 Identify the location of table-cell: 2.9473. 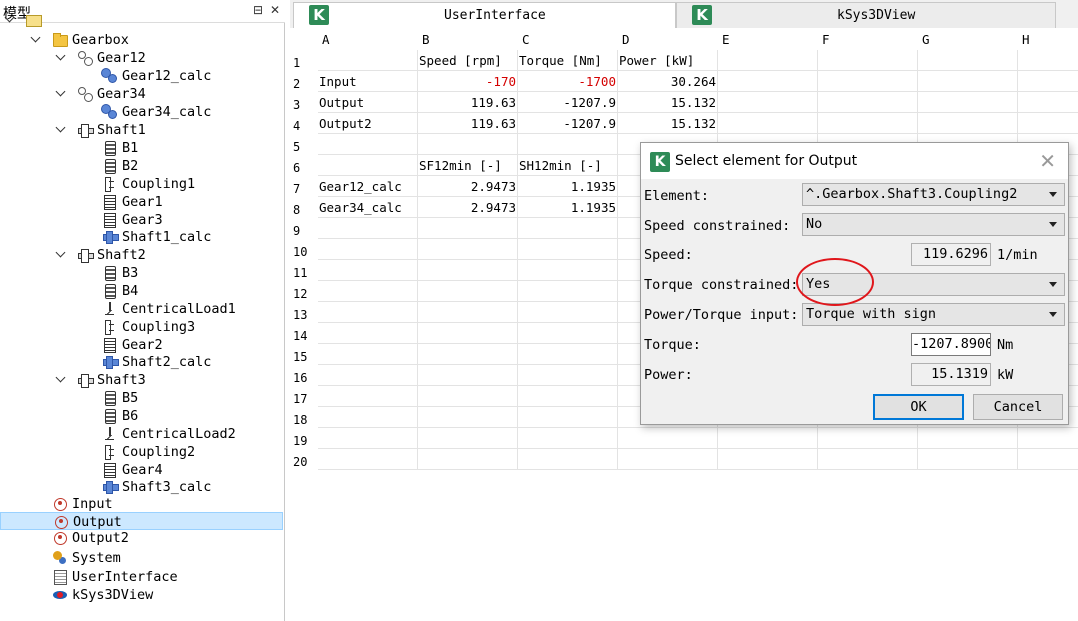
(468, 207).